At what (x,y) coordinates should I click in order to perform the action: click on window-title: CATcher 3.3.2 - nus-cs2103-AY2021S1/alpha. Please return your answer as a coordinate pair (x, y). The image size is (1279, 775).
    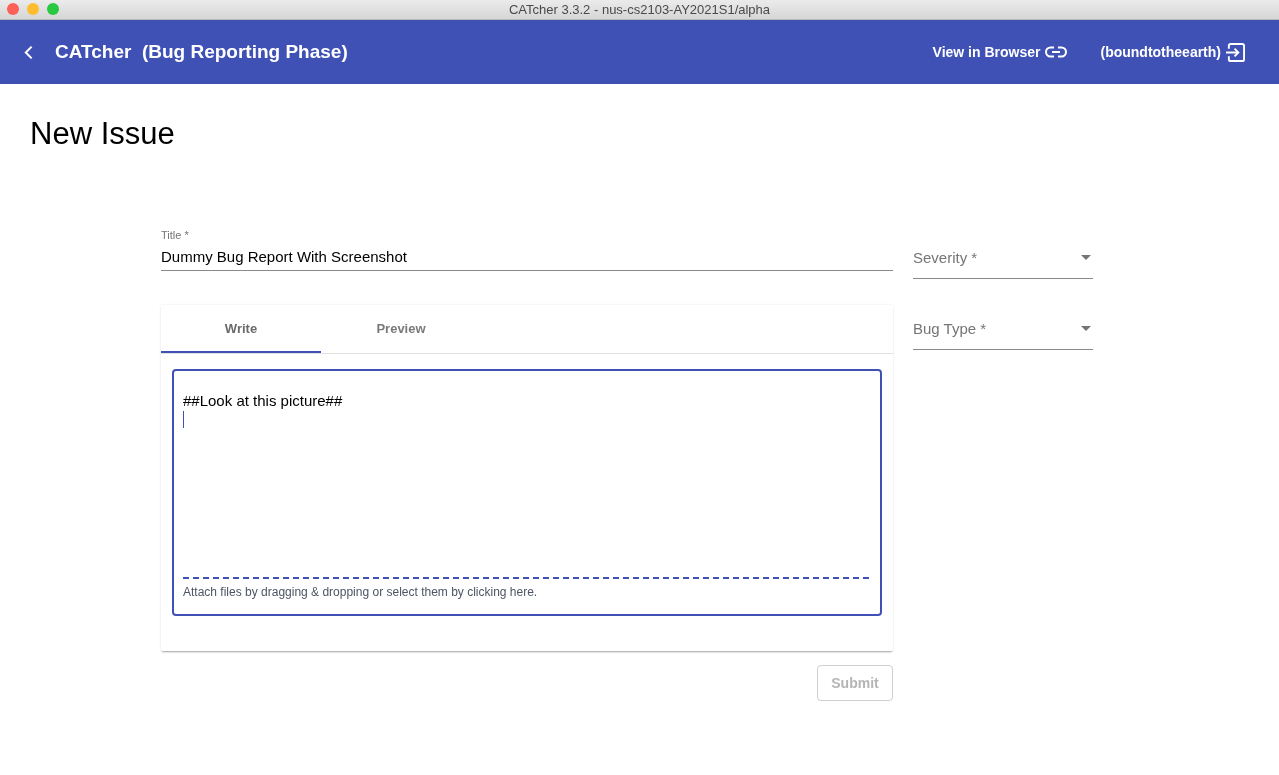
    Looking at the image, I should click on (639, 9).